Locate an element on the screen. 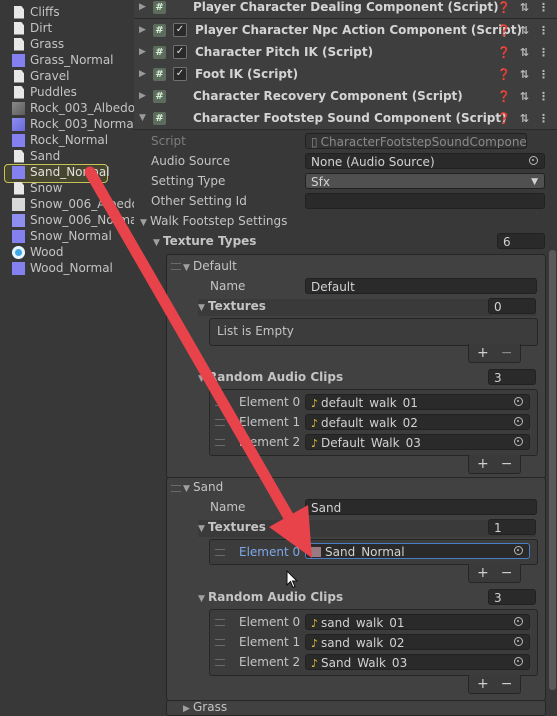 The height and width of the screenshot is (716, 557). mouse-cursor-icon is located at coordinates (292, 579).